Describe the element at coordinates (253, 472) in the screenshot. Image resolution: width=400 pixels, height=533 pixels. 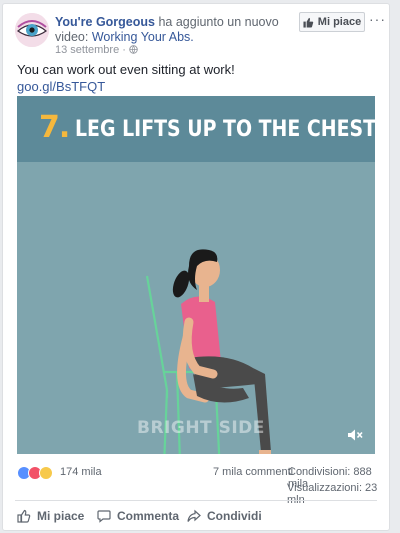
I see `comments-count: 7 mila commenti` at that location.